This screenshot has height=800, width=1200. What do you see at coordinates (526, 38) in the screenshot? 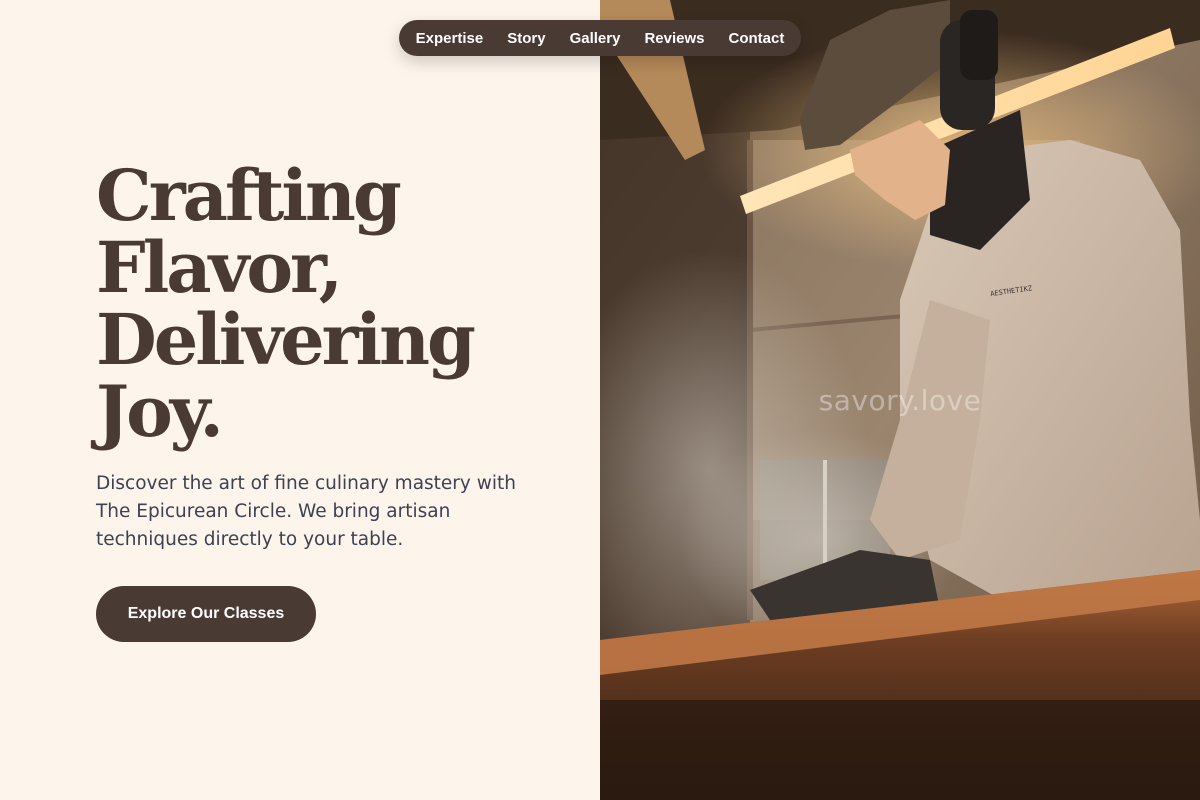
I see `nav-link-story: Story` at bounding box center [526, 38].